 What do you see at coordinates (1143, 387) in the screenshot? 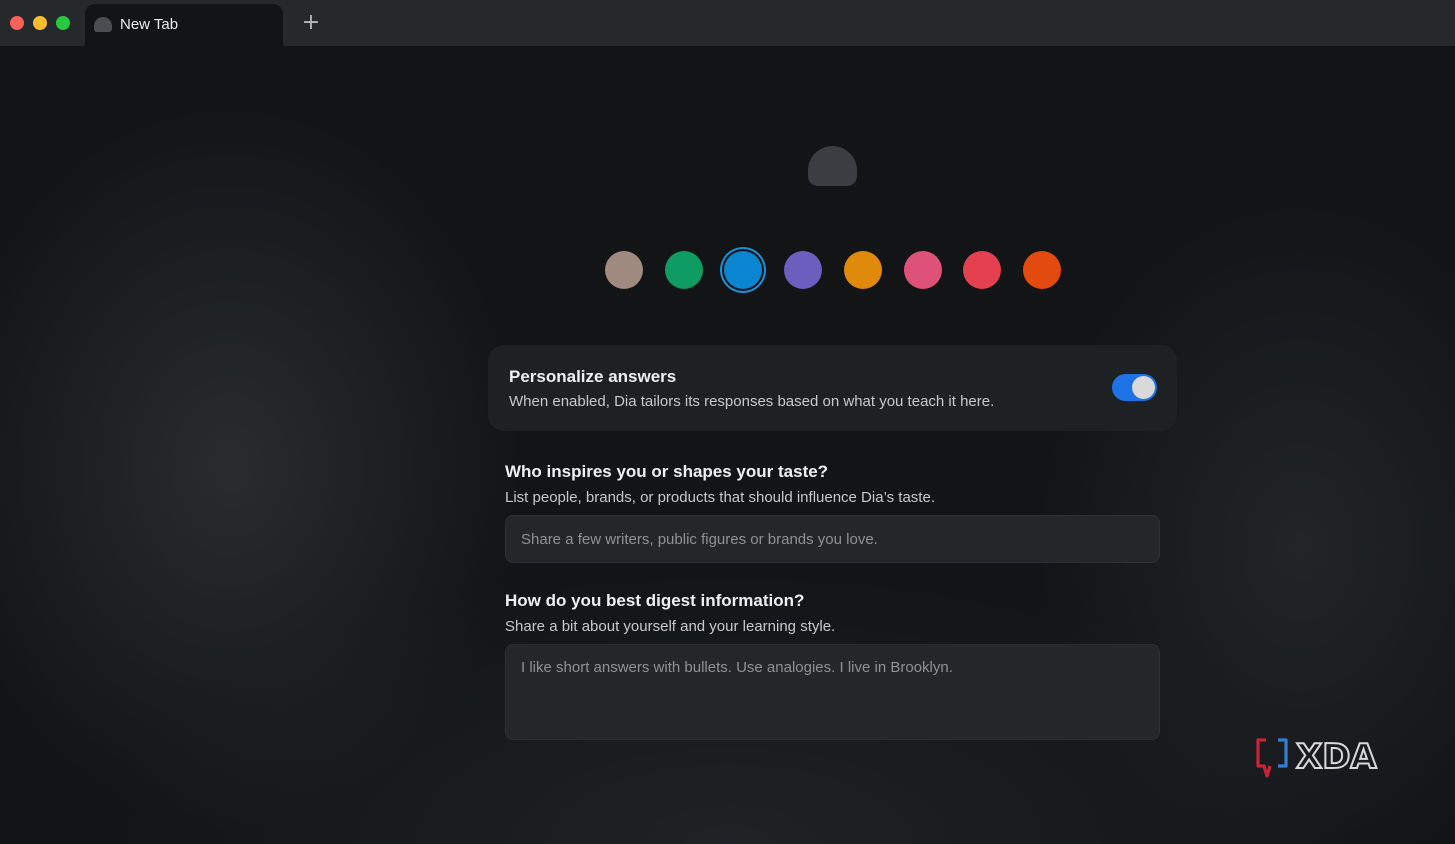
I see `toggle-knob` at bounding box center [1143, 387].